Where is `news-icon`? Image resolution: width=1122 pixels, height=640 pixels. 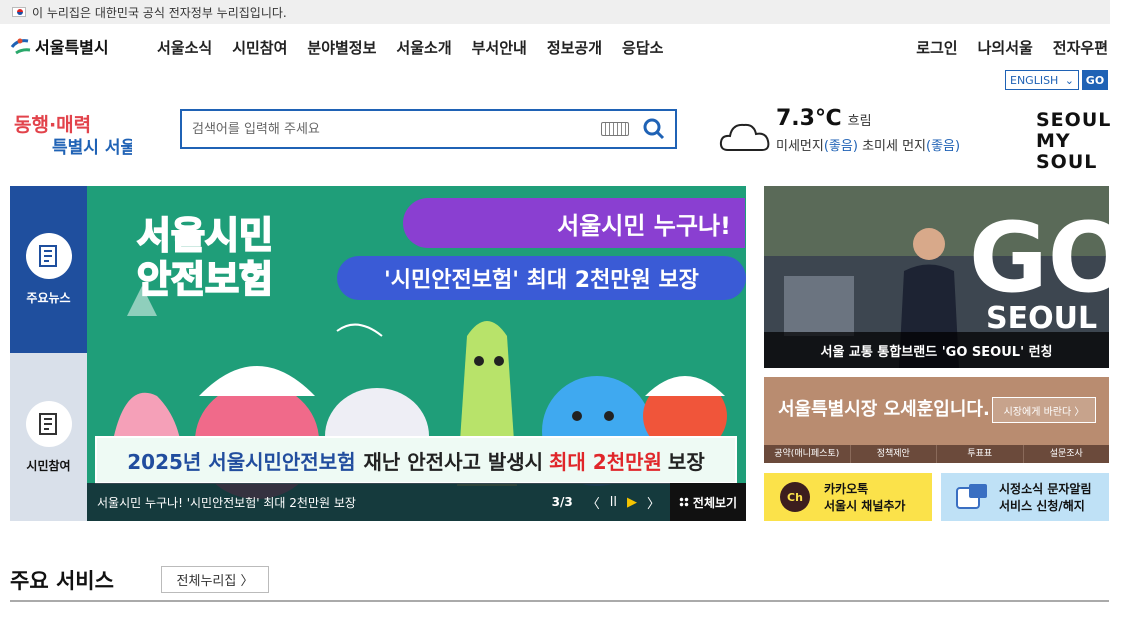
news-icon is located at coordinates (47, 256).